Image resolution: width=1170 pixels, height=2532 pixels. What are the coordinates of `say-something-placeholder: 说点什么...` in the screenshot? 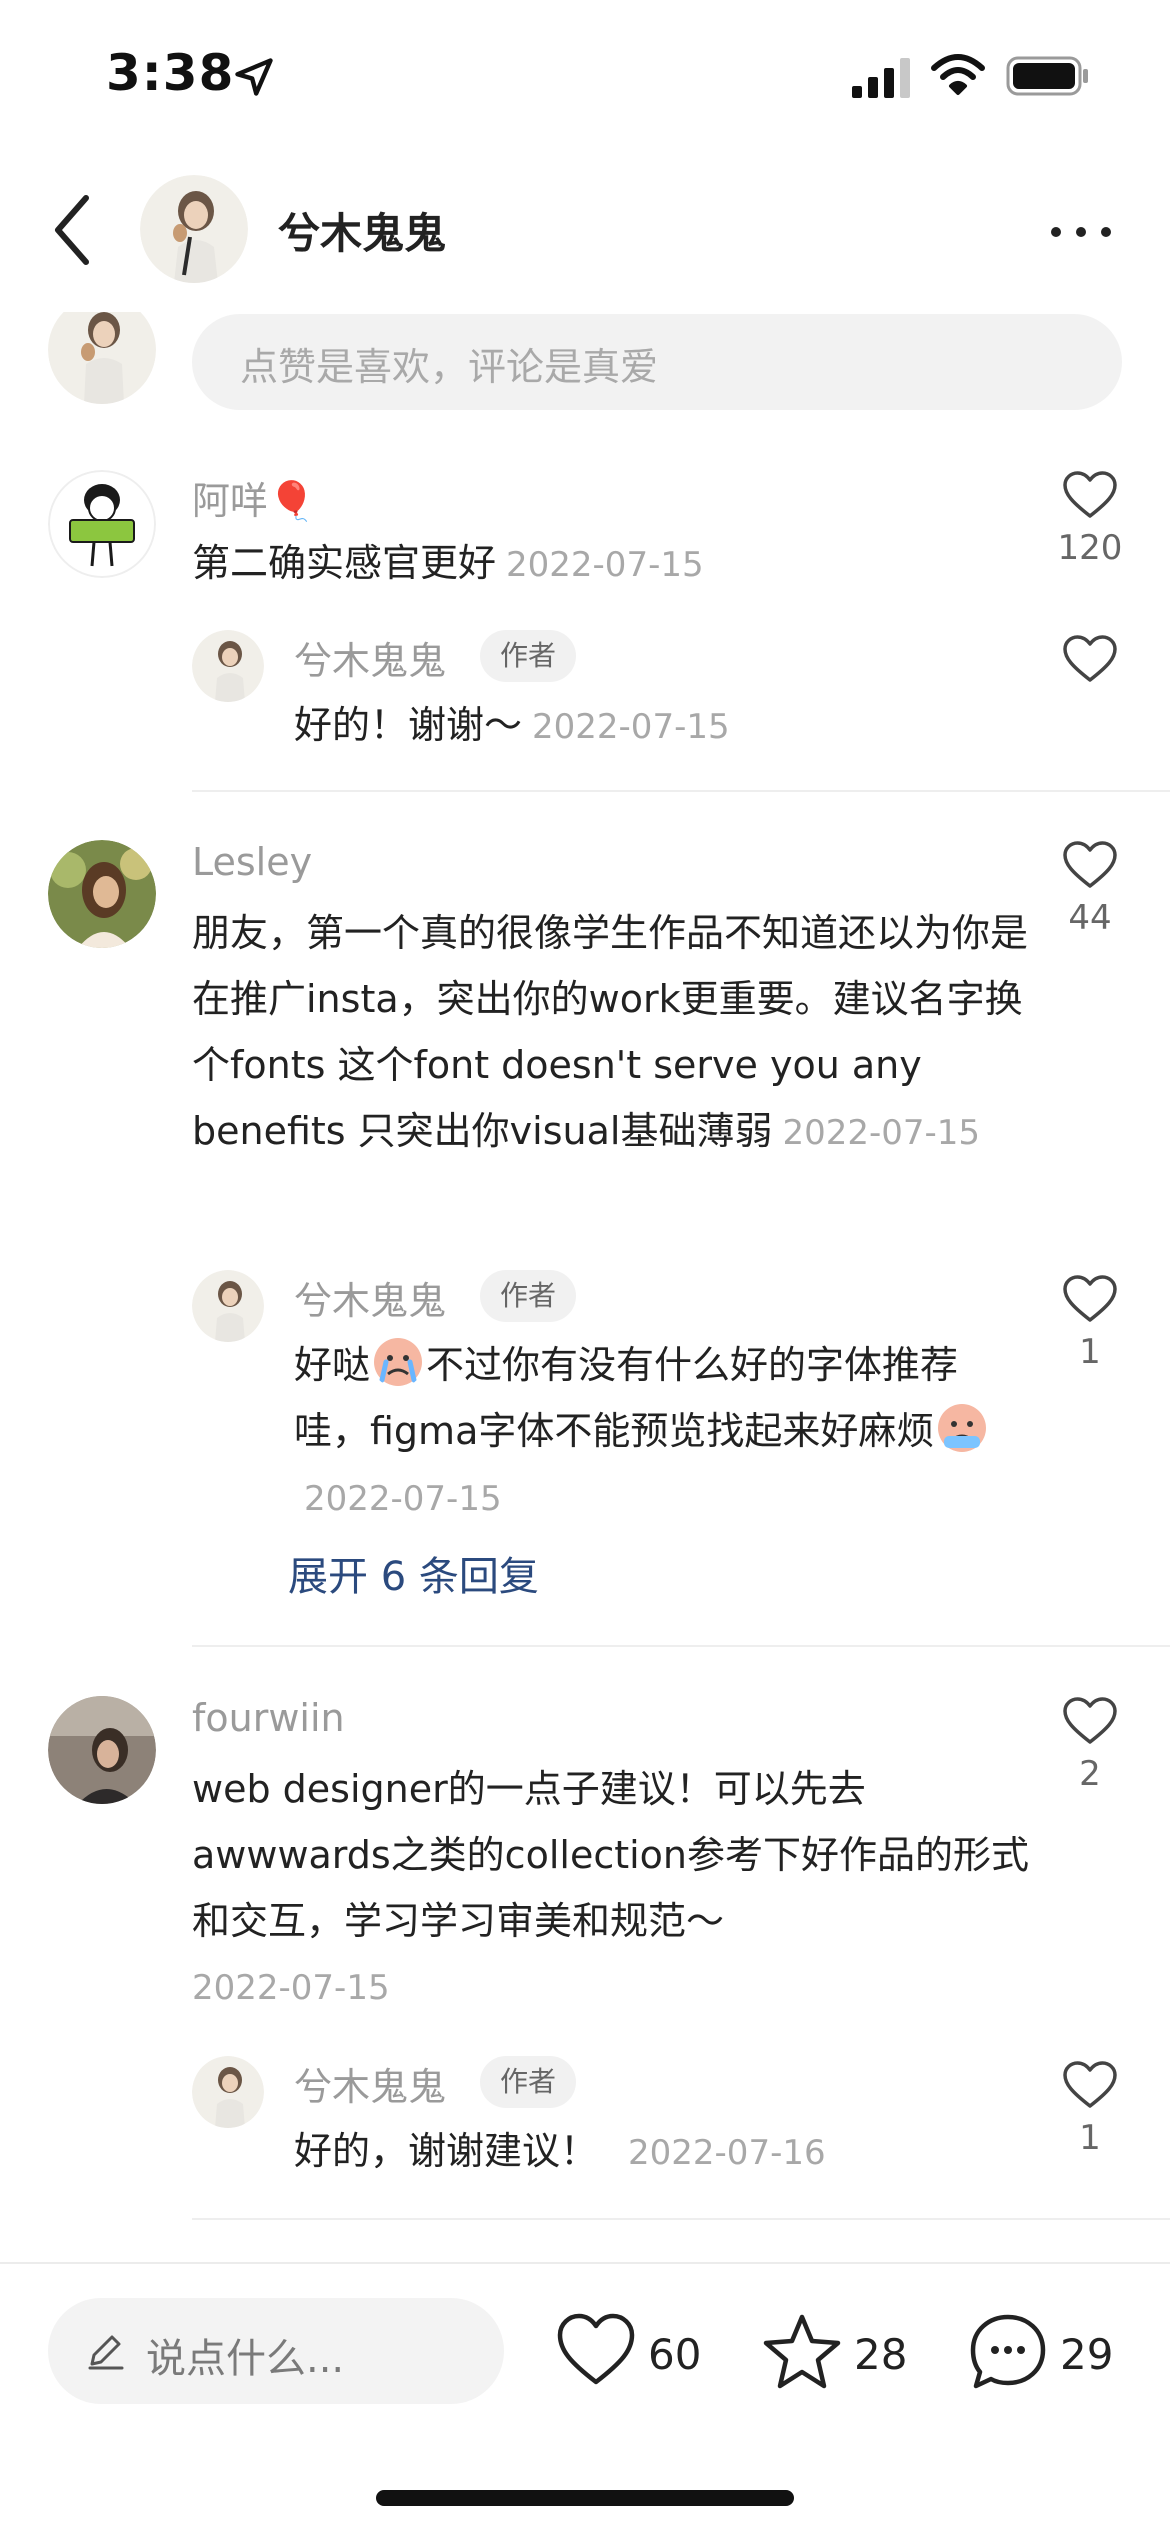 It's located at (245, 2359).